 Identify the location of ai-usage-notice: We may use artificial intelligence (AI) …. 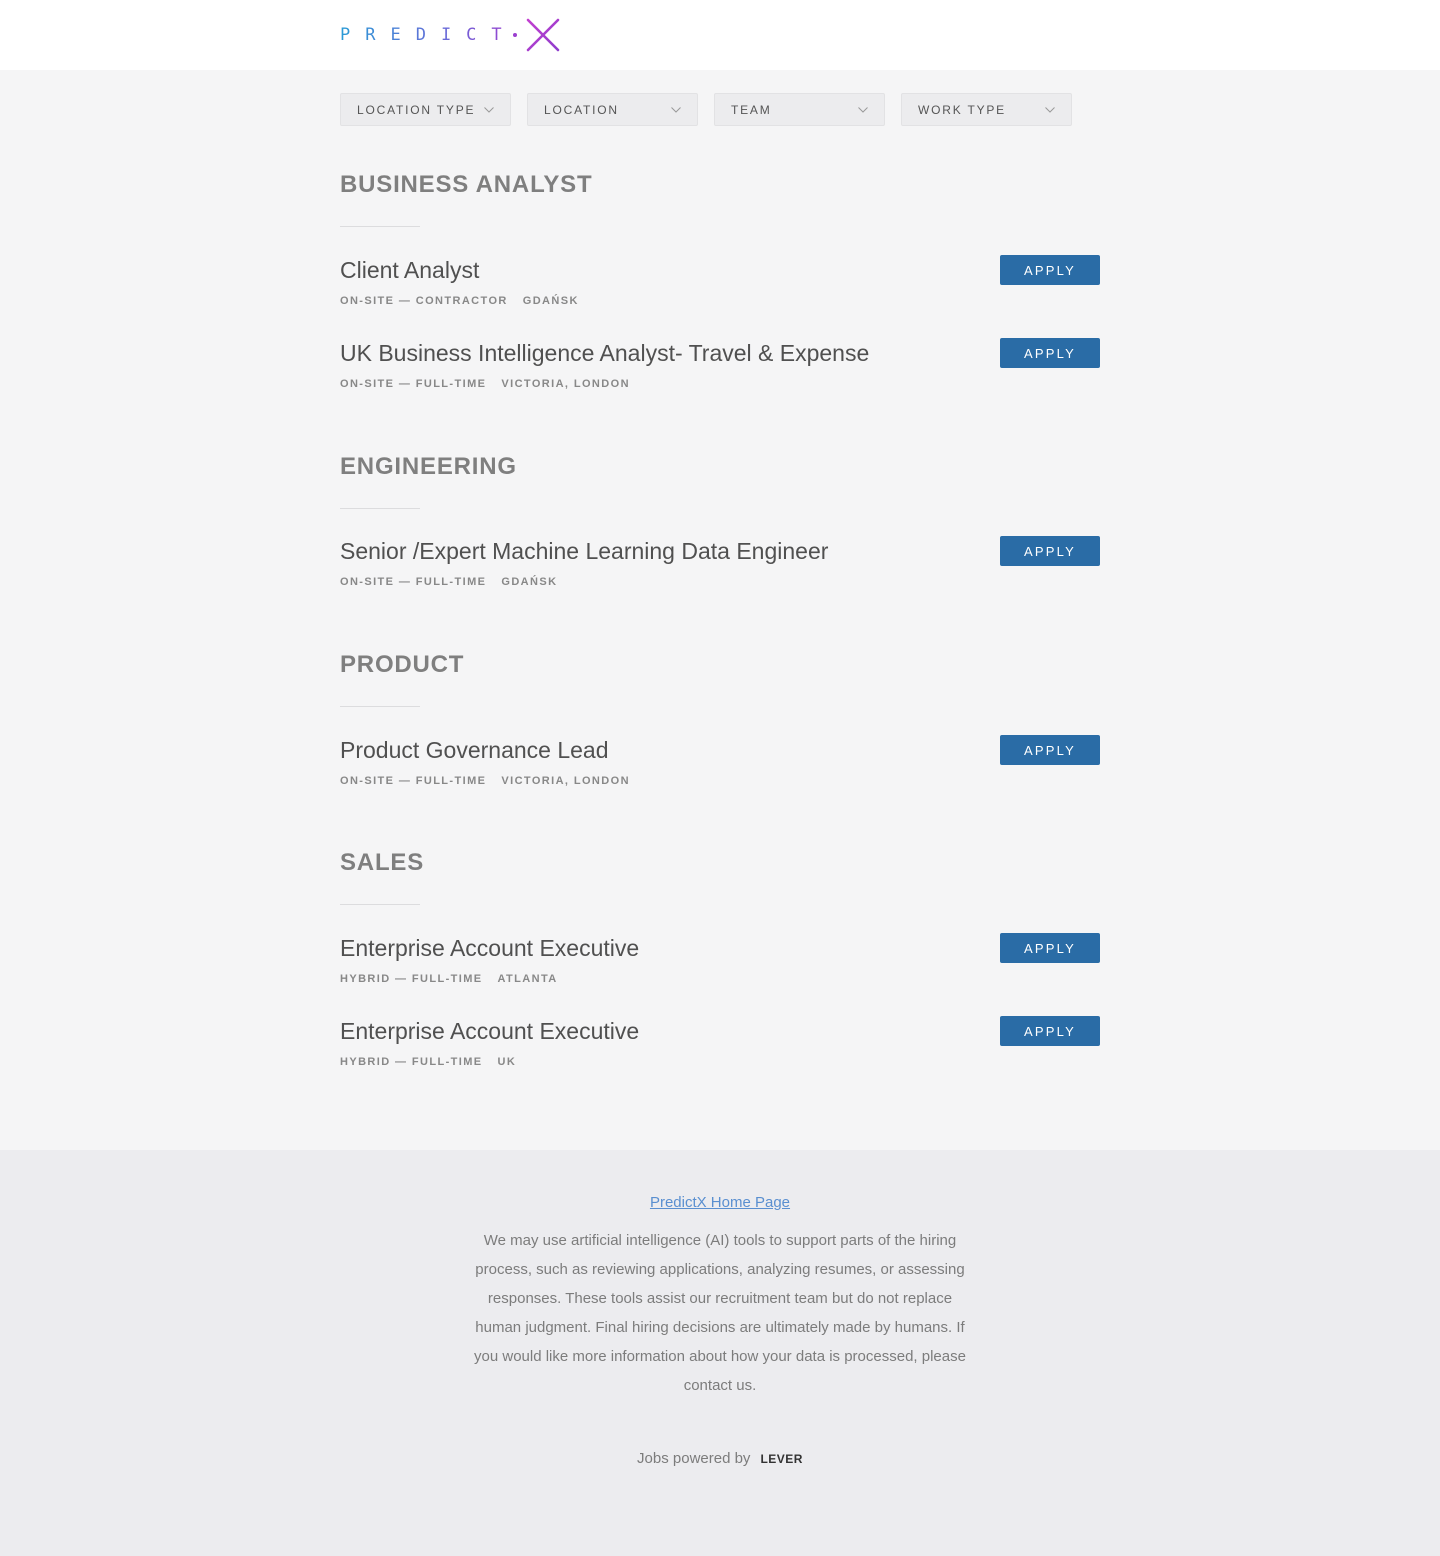
(720, 1313).